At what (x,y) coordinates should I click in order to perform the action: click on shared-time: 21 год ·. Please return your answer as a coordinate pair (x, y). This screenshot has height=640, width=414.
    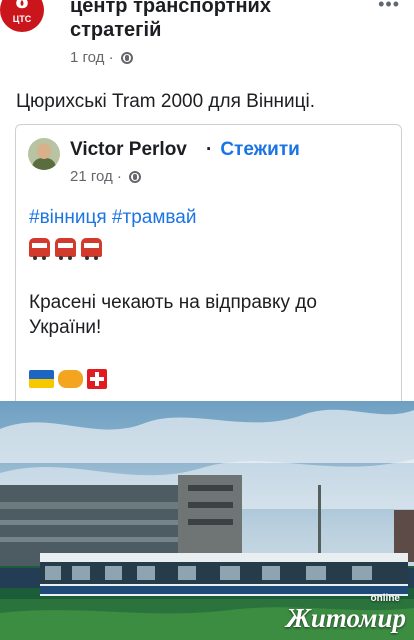
    Looking at the image, I should click on (106, 176).